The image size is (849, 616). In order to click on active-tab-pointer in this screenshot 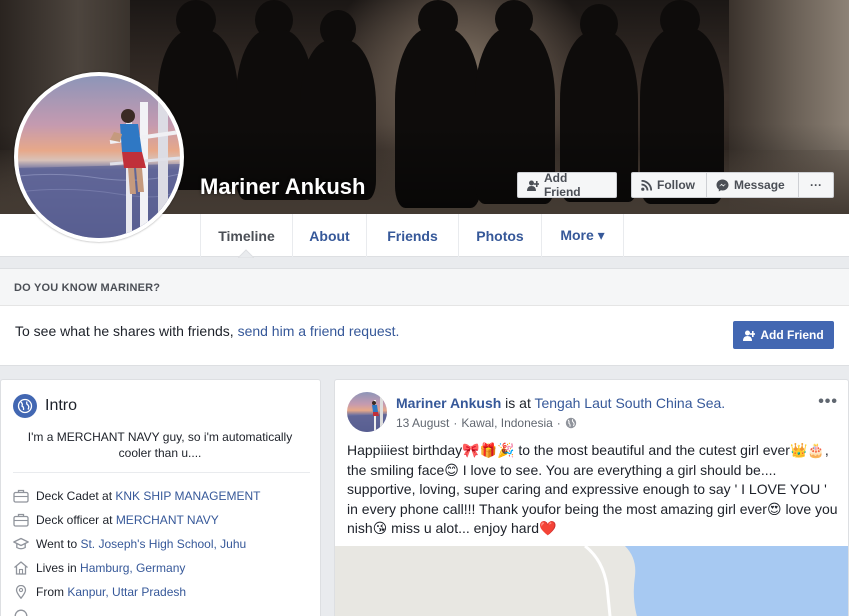, I will do `click(246, 253)`.